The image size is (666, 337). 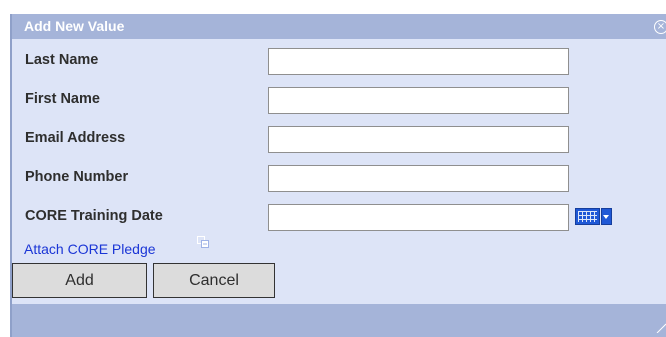 What do you see at coordinates (90, 249) in the screenshot?
I see `attach-core-pledge-link: Attach CORE Pledge` at bounding box center [90, 249].